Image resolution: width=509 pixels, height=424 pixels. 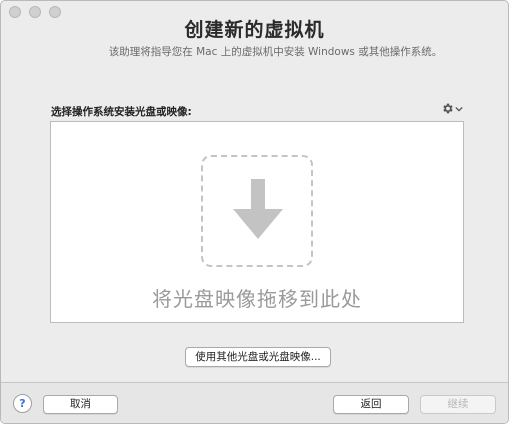 What do you see at coordinates (458, 404) in the screenshot?
I see `continue-button: 继续` at bounding box center [458, 404].